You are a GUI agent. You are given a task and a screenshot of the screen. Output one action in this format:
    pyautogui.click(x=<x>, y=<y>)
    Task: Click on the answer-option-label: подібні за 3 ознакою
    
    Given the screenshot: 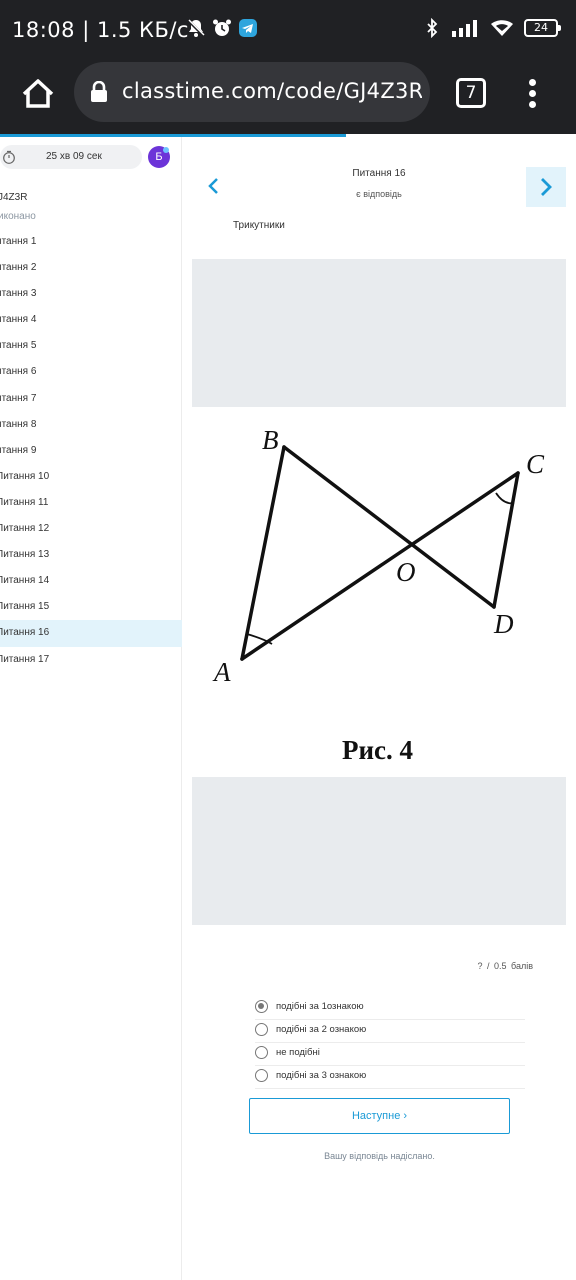 What is the action you would take?
    pyautogui.click(x=321, y=1075)
    